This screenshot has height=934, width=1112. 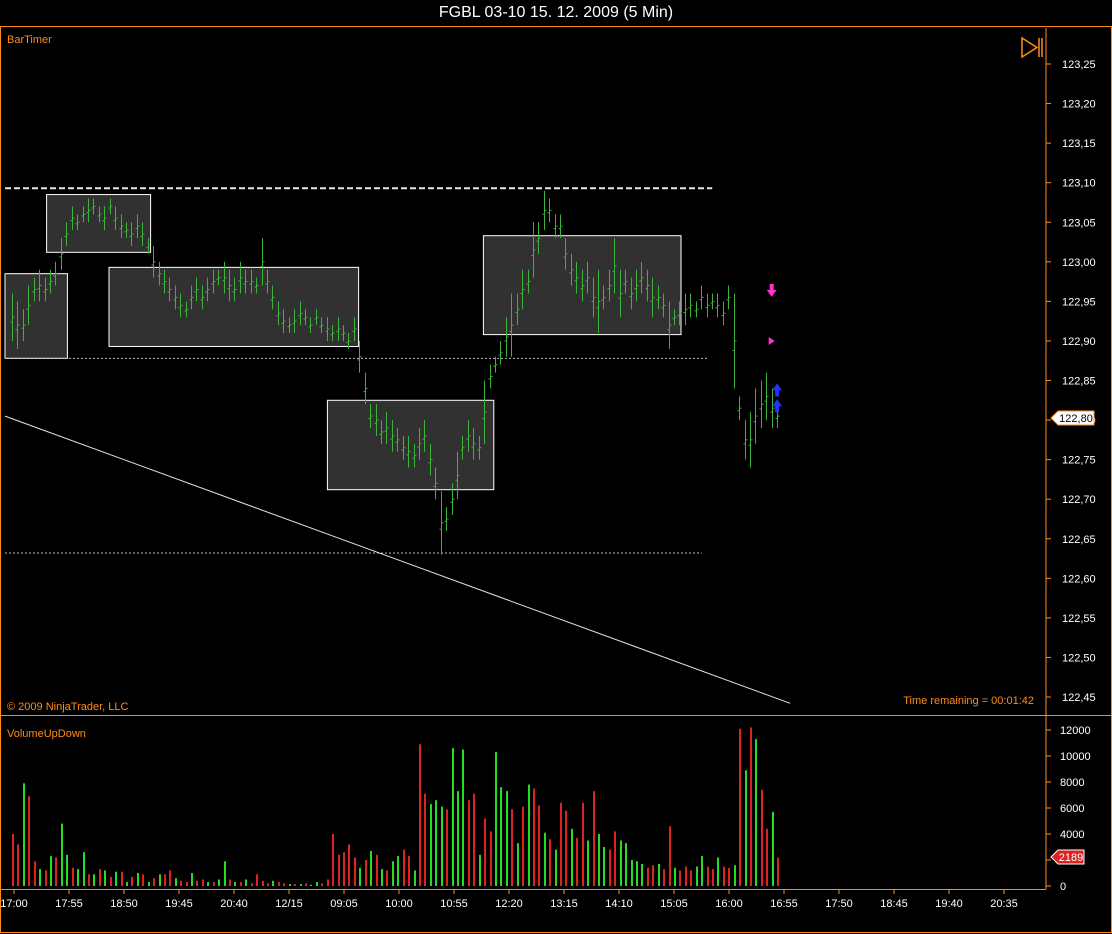 What do you see at coordinates (1079, 658) in the screenshot?
I see `price-tick-label: 122,50` at bounding box center [1079, 658].